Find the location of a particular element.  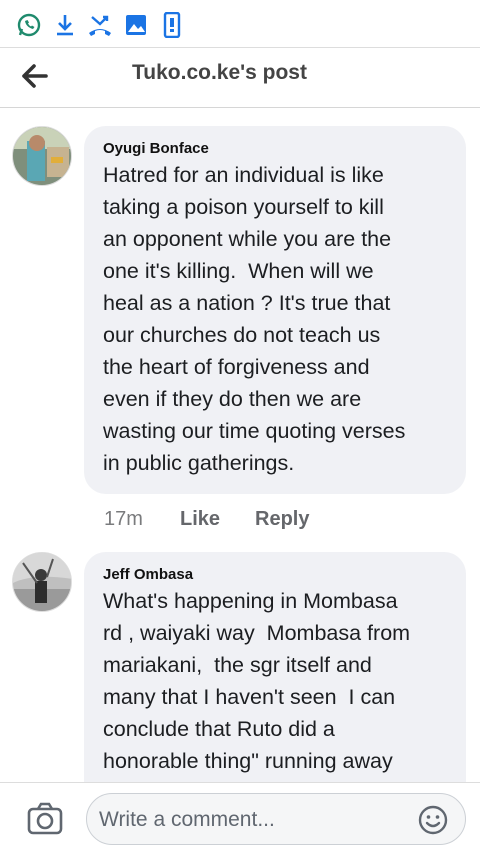

post-header: Tuko.co.ke's post is located at coordinates (240, 78).